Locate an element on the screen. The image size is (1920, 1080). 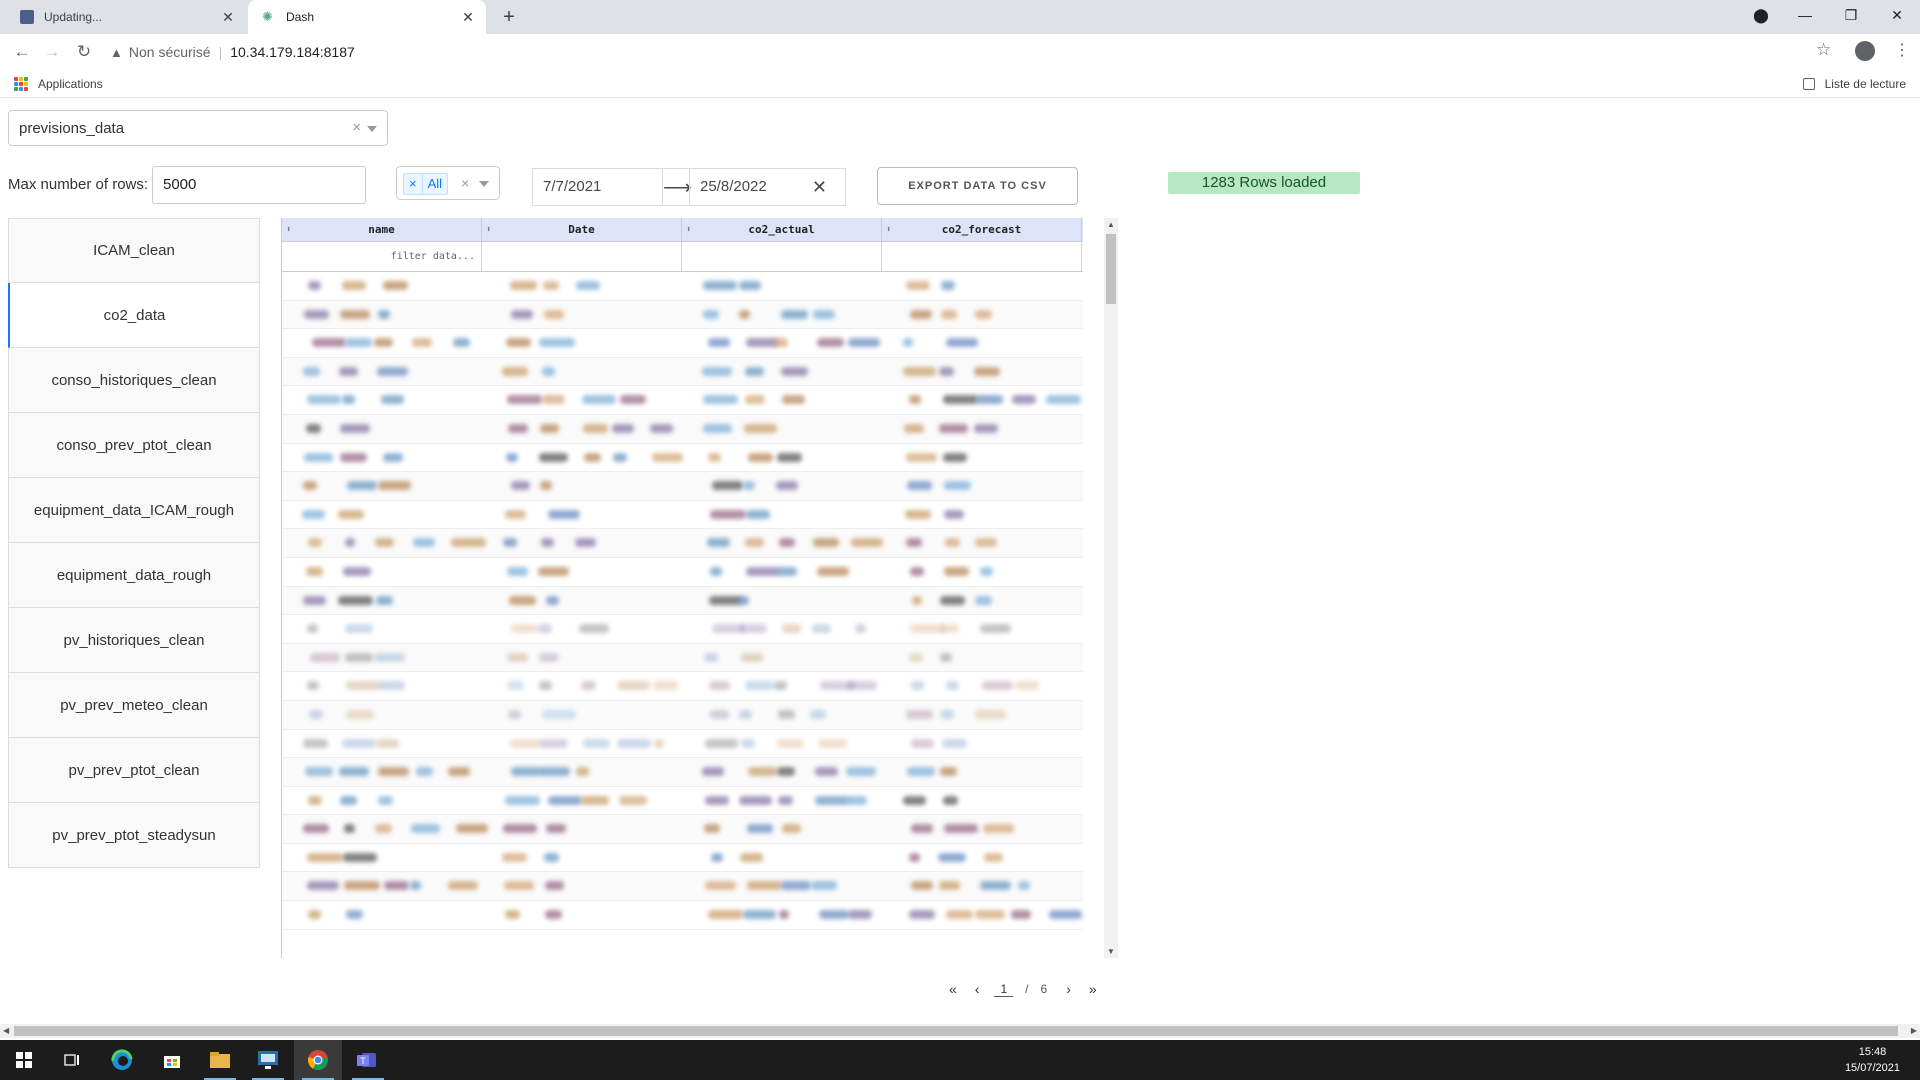
task-view-icon is located at coordinates (72, 1060).